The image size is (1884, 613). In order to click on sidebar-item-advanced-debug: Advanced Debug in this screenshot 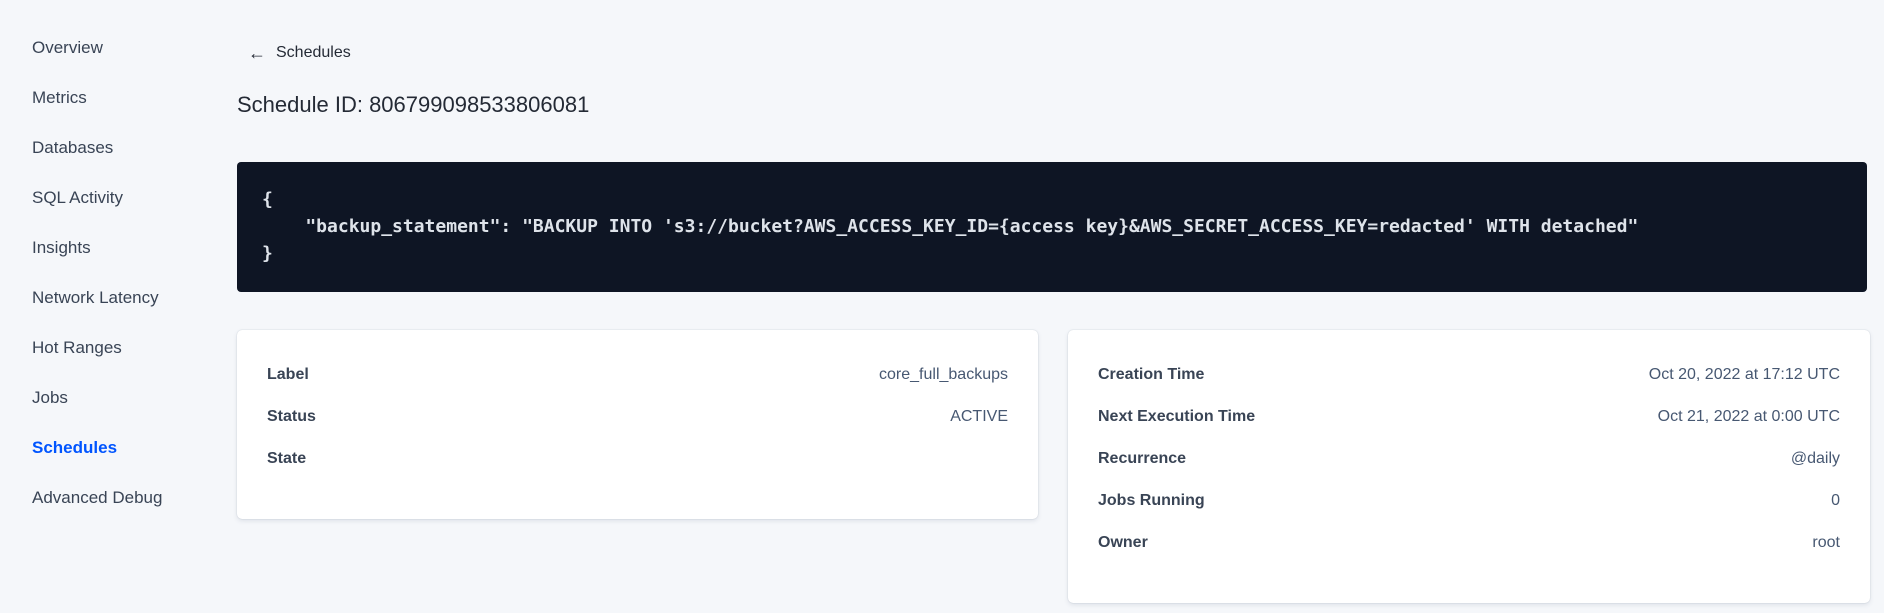, I will do `click(117, 498)`.